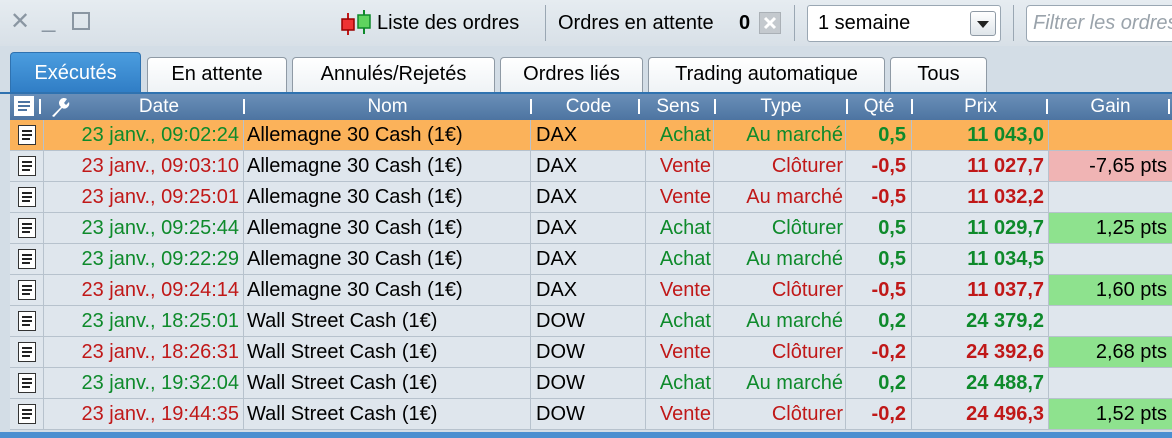 Image resolution: width=1172 pixels, height=438 pixels. I want to click on tab-en-attente: En attente, so click(217, 75).